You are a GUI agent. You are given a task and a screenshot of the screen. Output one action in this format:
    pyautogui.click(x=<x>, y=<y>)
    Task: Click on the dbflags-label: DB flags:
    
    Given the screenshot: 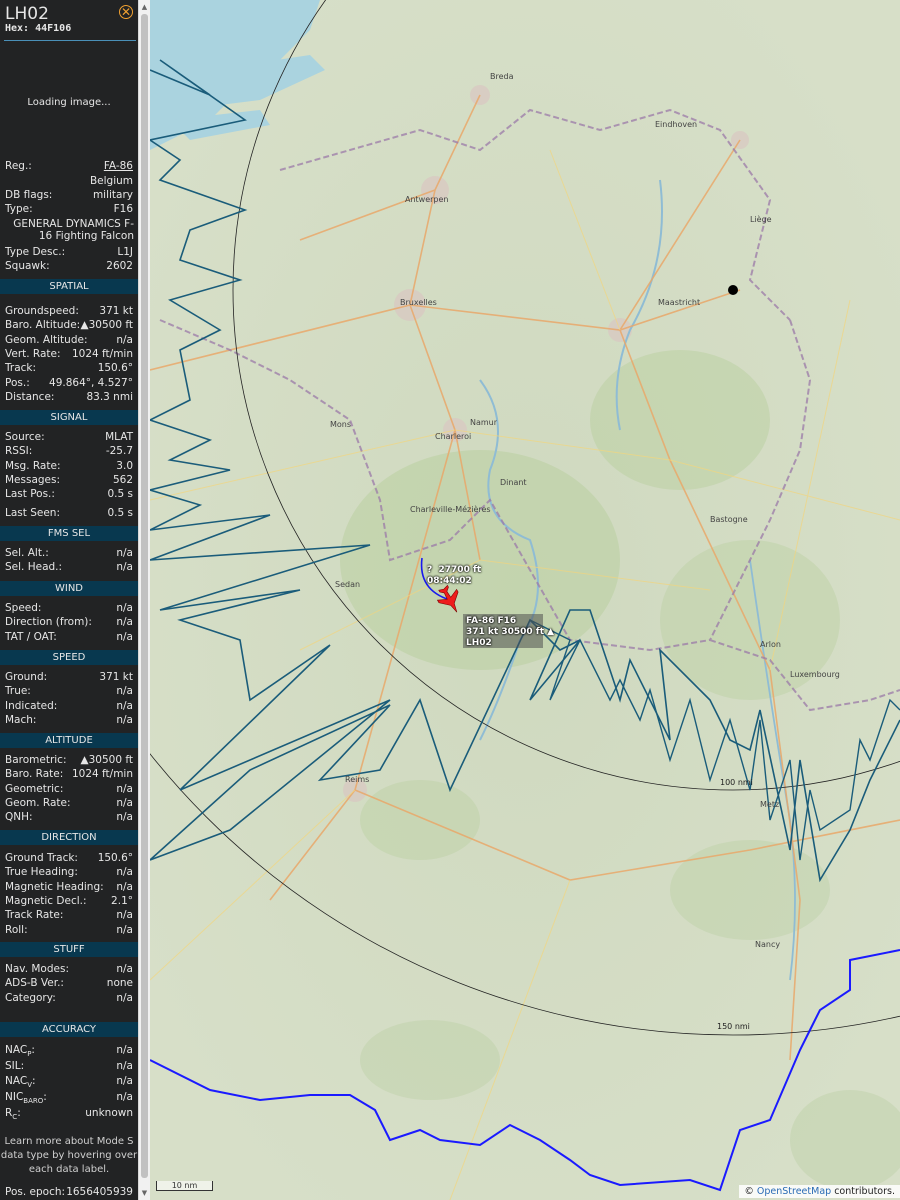 What is the action you would take?
    pyautogui.click(x=29, y=195)
    